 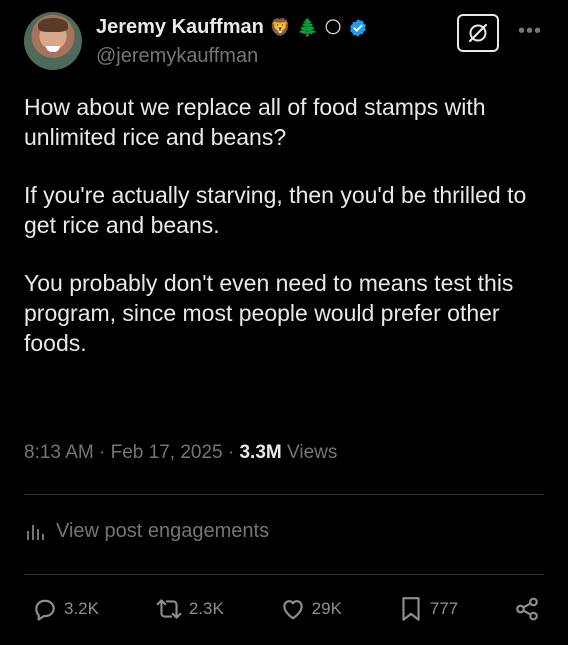 I want to click on avatar-smile, so click(x=53, y=49).